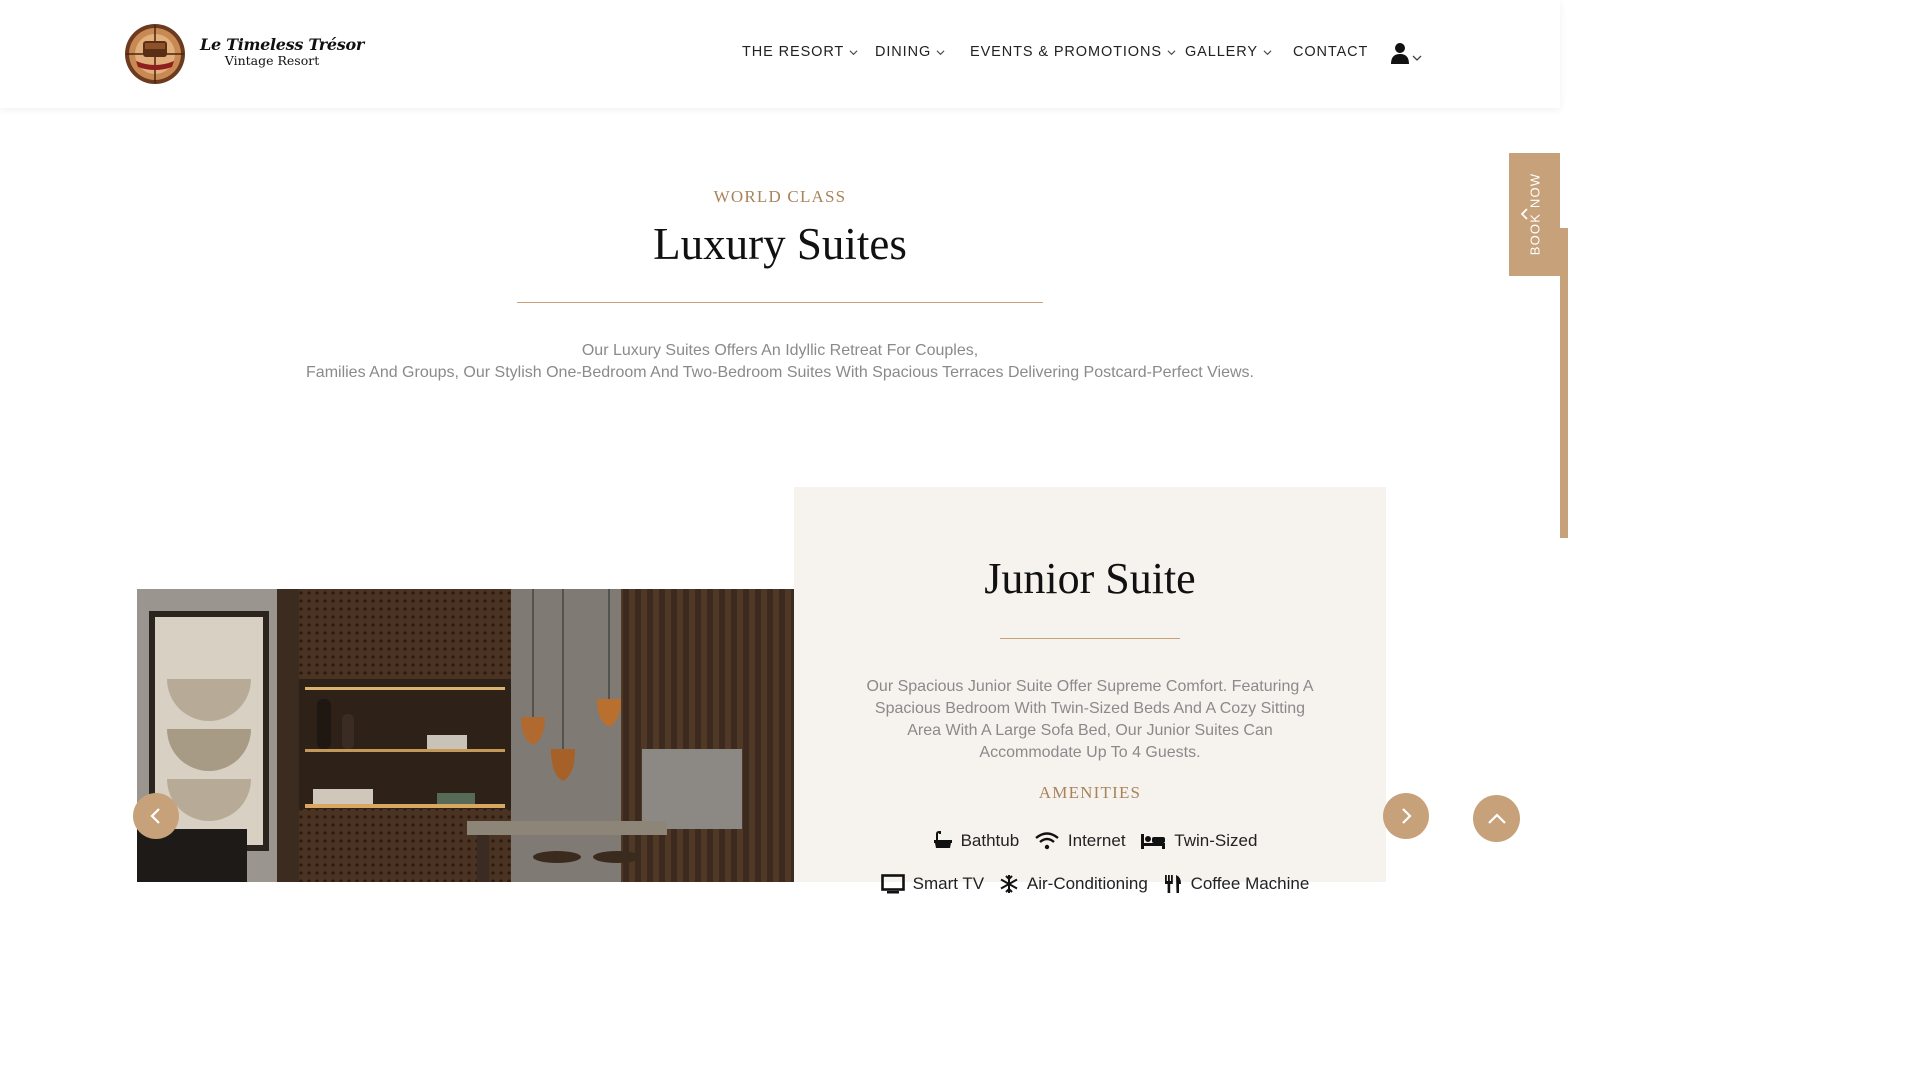 The image size is (1920, 1080). What do you see at coordinates (1221, 52) in the screenshot?
I see `nav-label: GALLERY` at bounding box center [1221, 52].